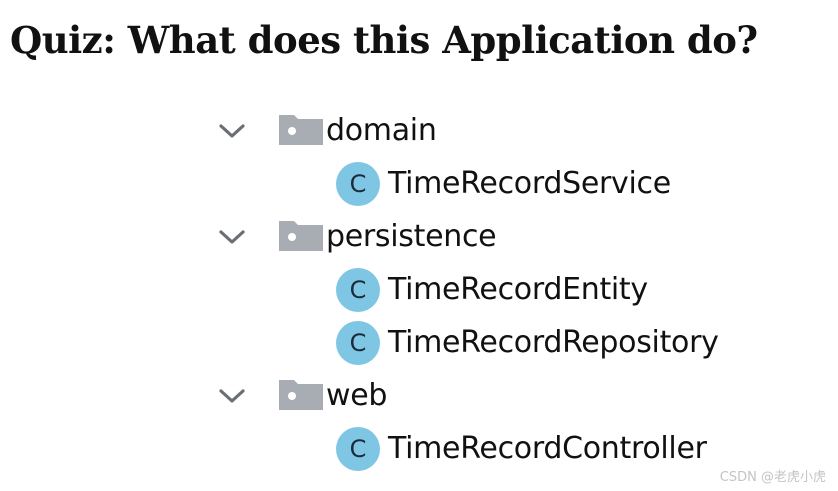 The width and height of the screenshot is (838, 491). I want to click on tree-class-timerecordentity: C TimeRecordEntity, so click(512, 289).